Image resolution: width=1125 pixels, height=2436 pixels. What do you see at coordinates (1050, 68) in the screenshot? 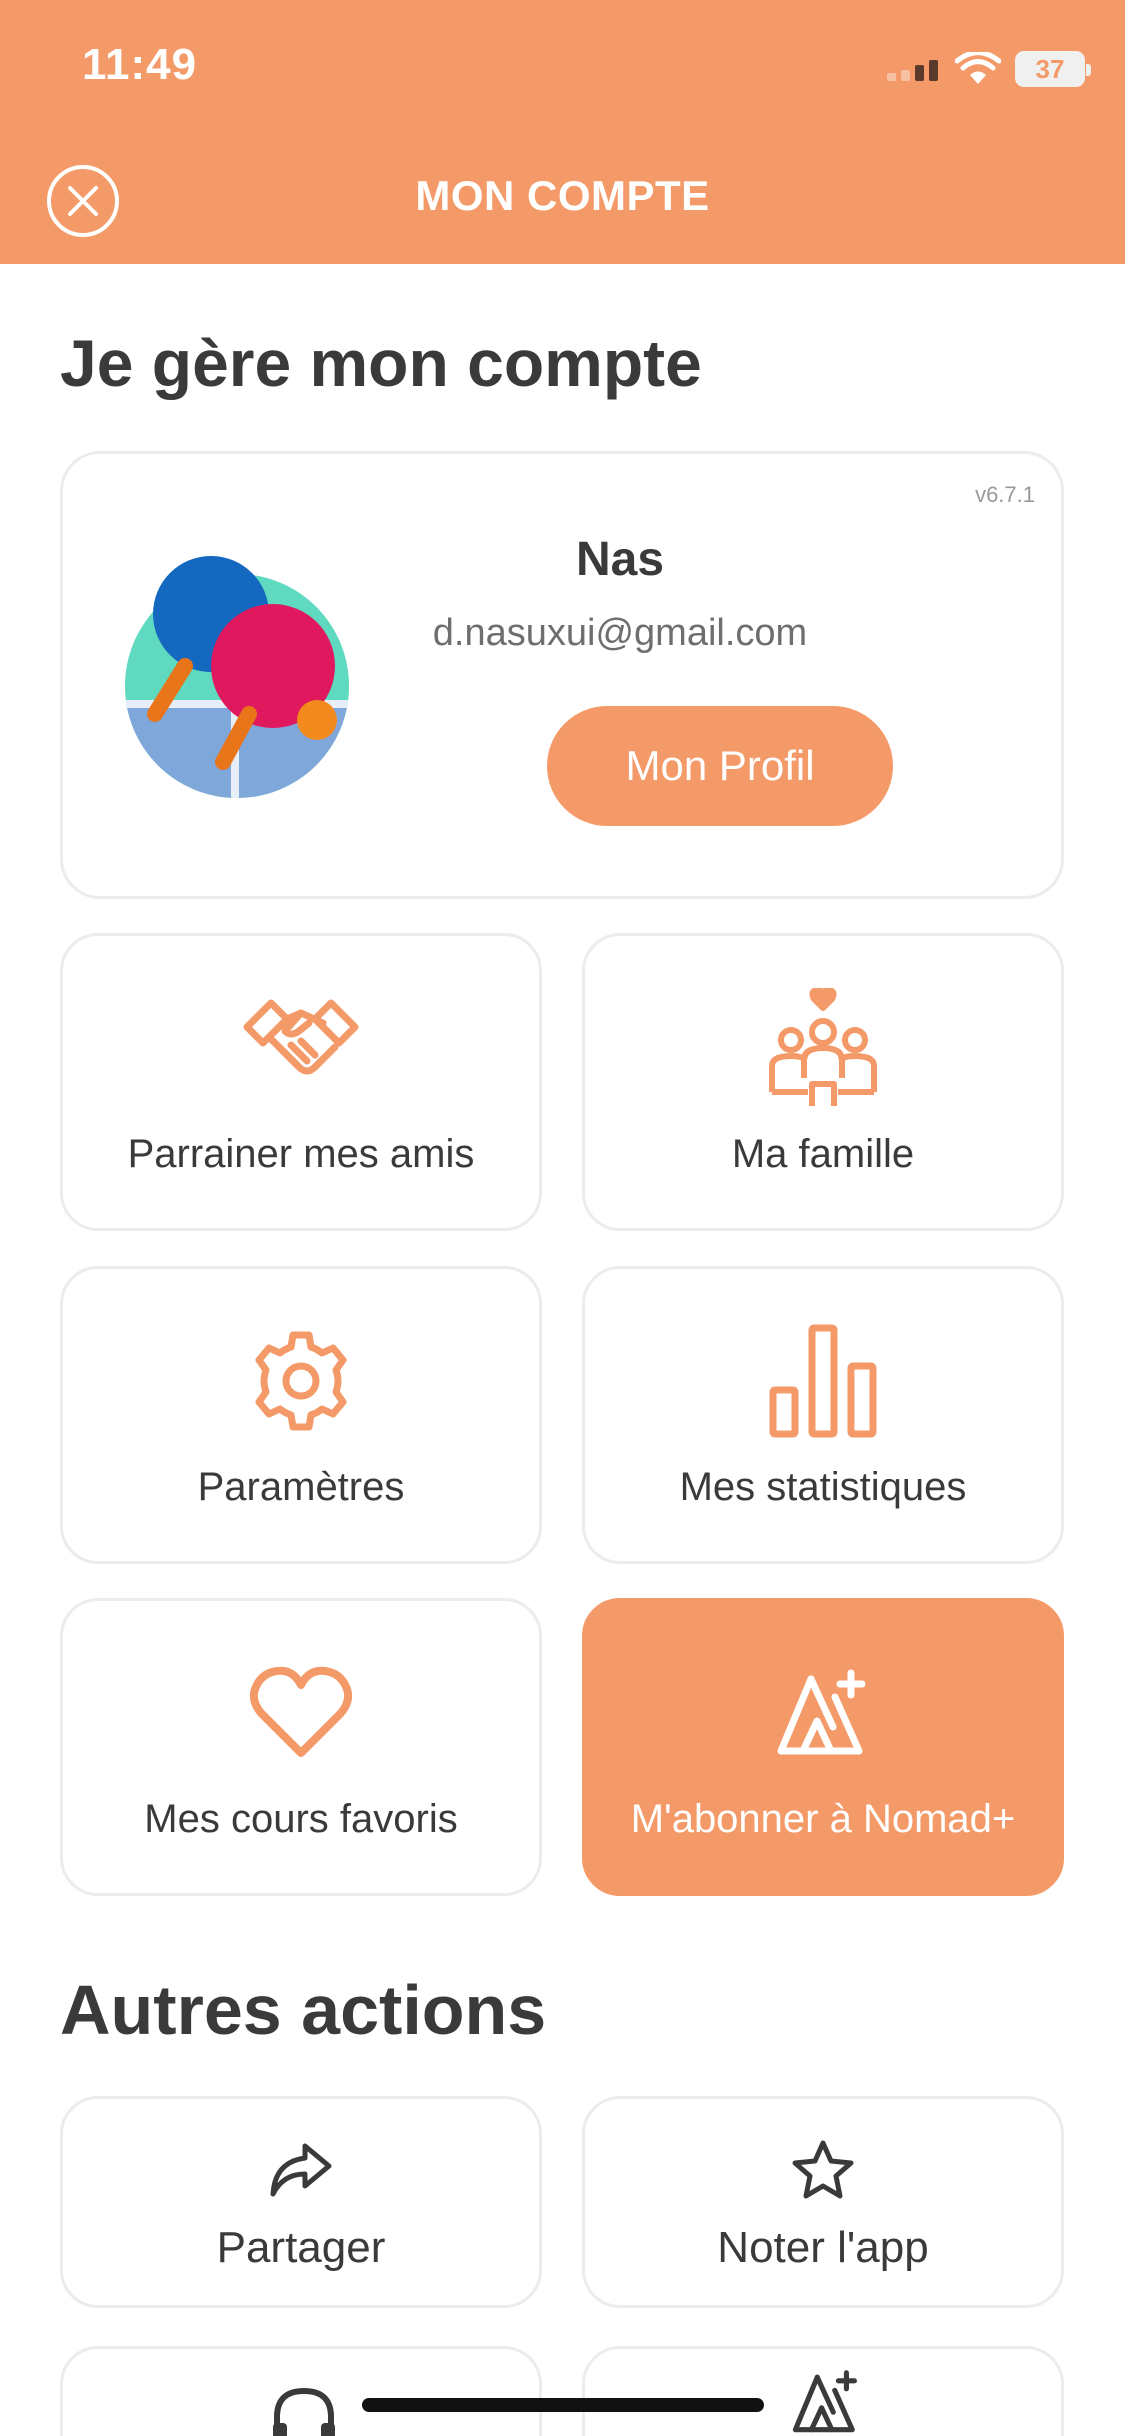
I see `battery-level: 37` at bounding box center [1050, 68].